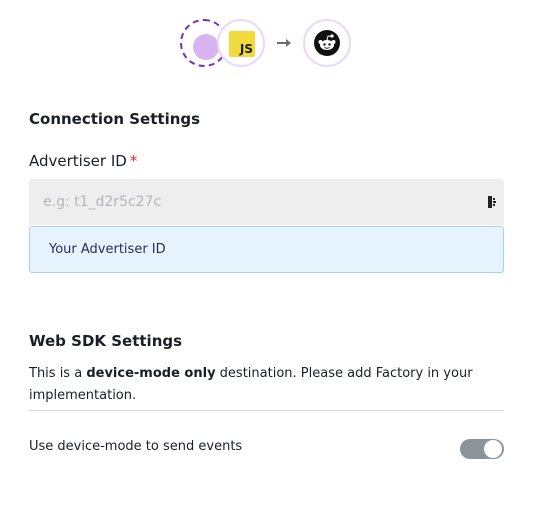  I want to click on advertiser-id-label: Advertiser ID *, so click(83, 161).